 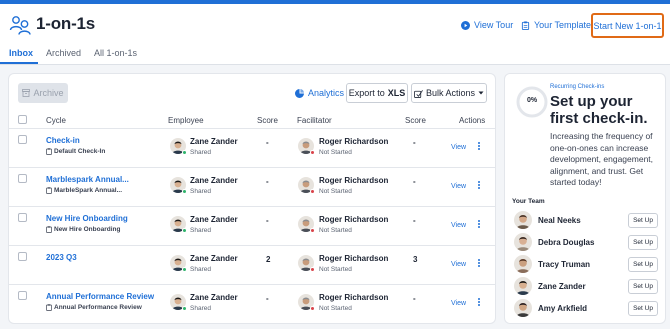 I want to click on archive-button: Archive, so click(x=43, y=93).